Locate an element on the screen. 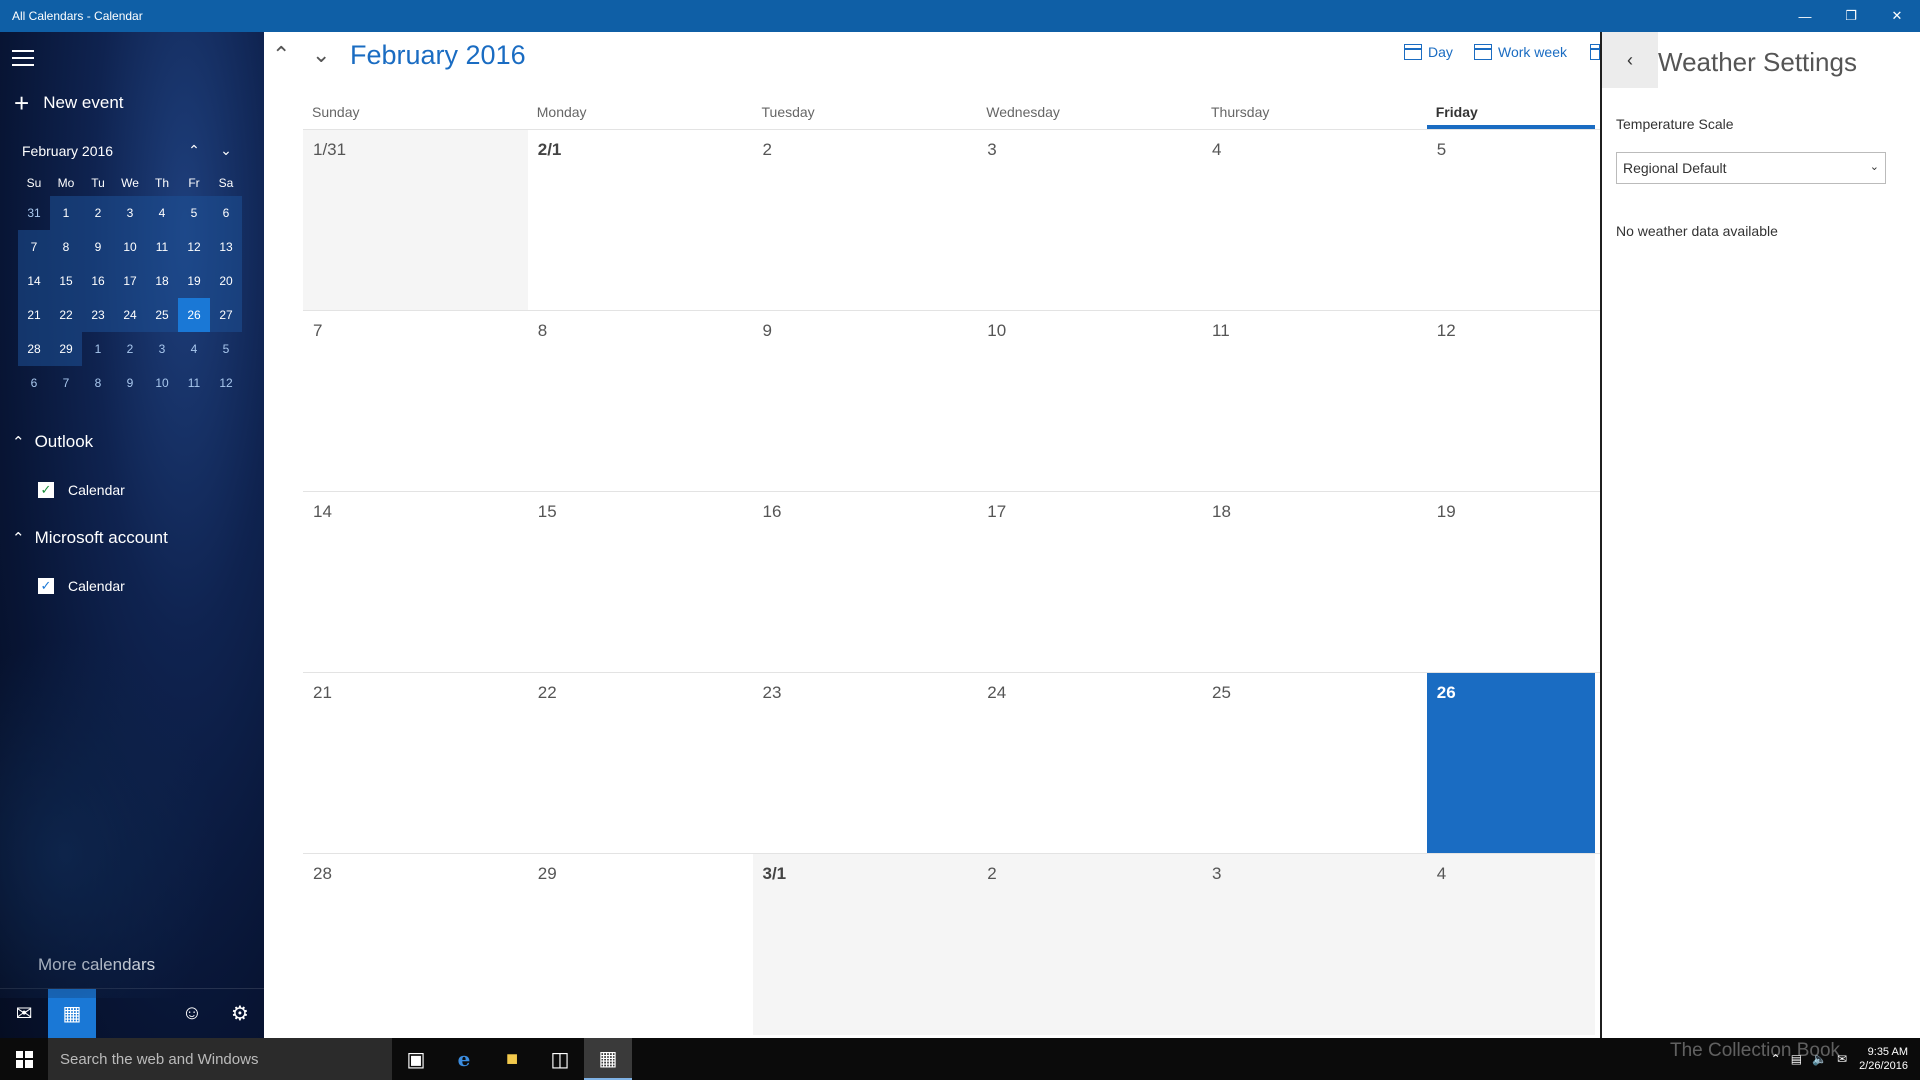  mini-day: 25 is located at coordinates (162, 315).